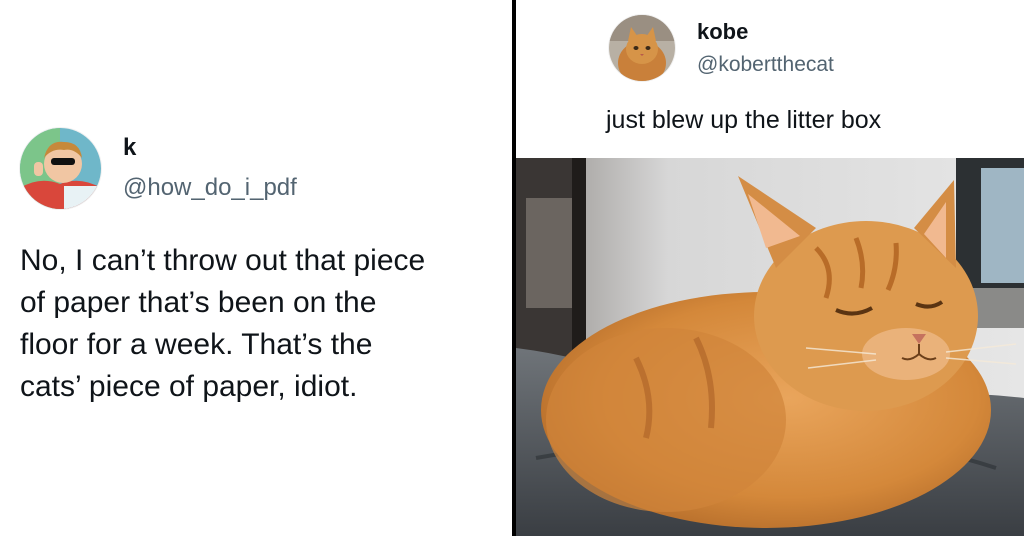  What do you see at coordinates (210, 168) in the screenshot?
I see `left-names: k @how_do_i_pdf` at bounding box center [210, 168].